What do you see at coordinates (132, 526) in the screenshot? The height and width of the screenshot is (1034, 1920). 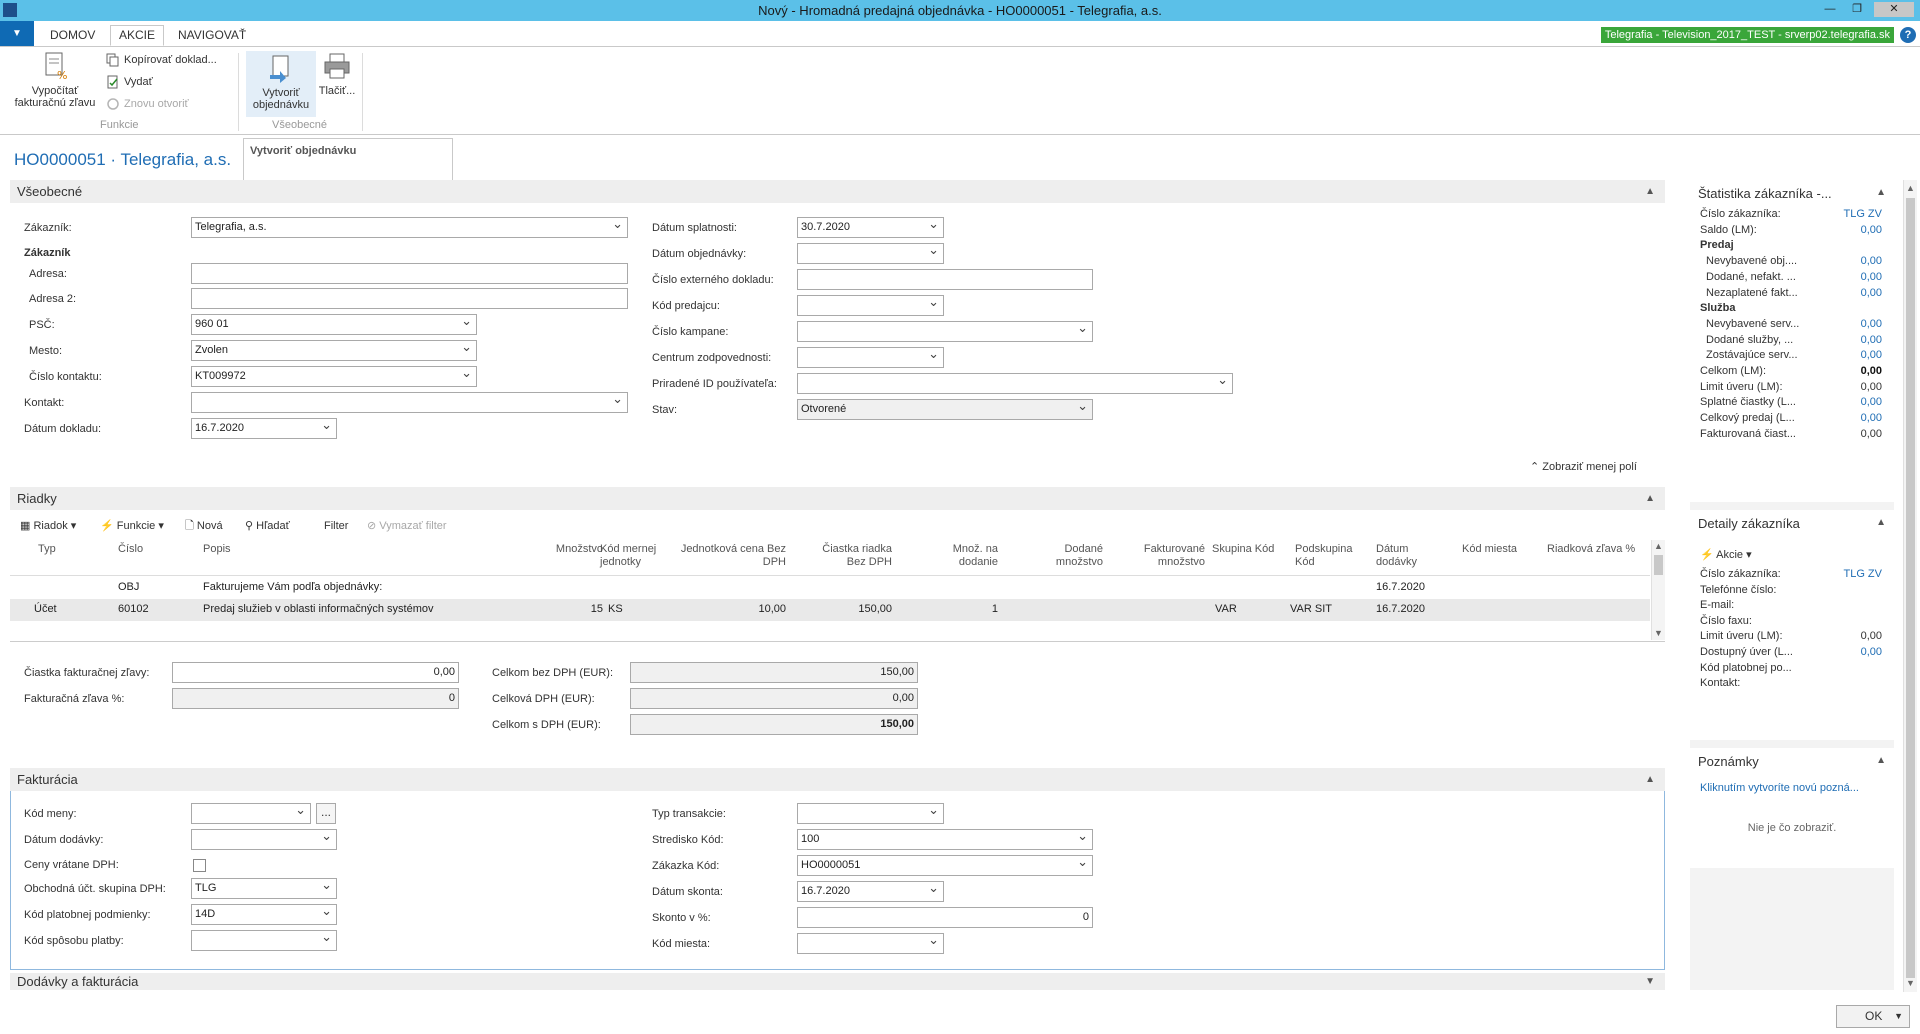 I see `functions-menu-button: ⚡ Funkcie ▾` at bounding box center [132, 526].